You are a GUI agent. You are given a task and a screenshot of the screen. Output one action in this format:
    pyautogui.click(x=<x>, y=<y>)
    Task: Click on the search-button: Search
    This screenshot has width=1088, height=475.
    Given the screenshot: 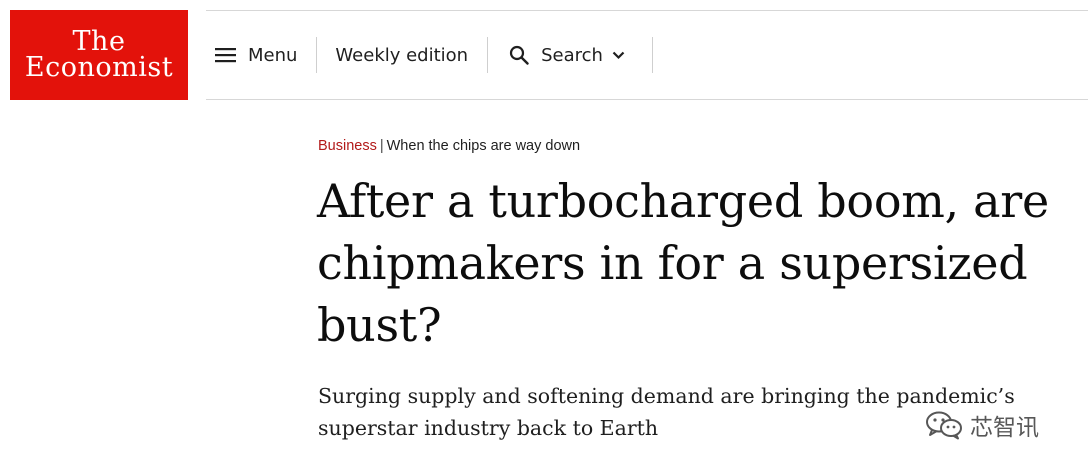 What is the action you would take?
    pyautogui.click(x=570, y=55)
    